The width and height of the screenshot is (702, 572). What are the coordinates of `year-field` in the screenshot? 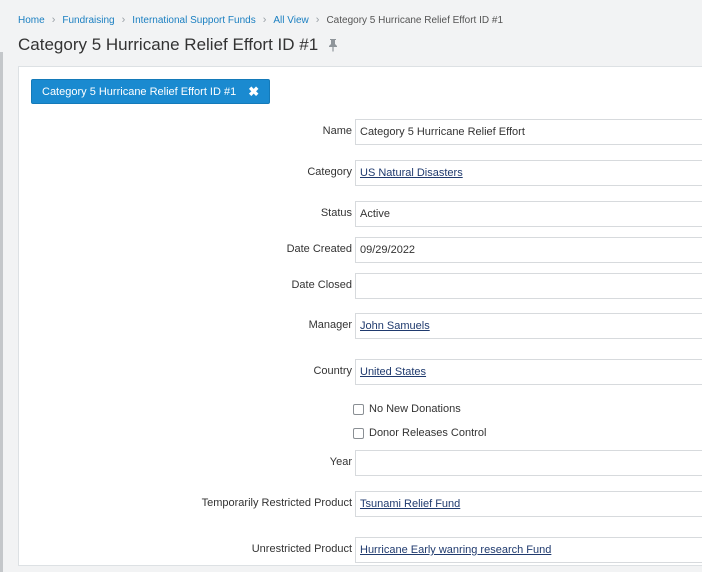 It's located at (528, 463).